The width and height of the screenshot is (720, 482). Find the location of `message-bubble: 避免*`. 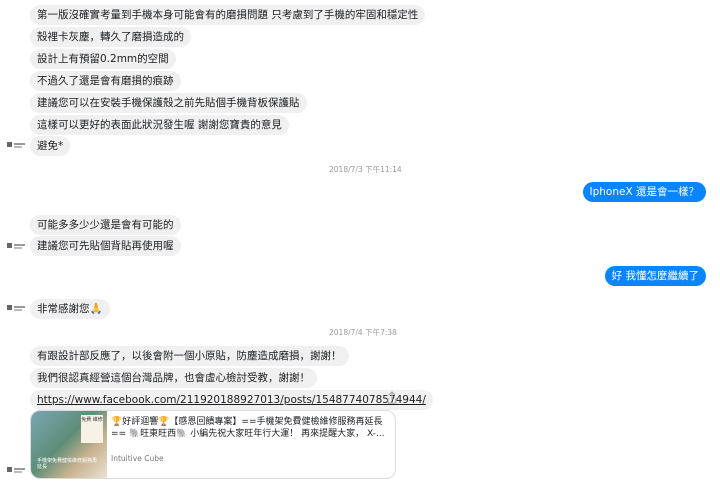

message-bubble: 避免* is located at coordinates (50, 146).